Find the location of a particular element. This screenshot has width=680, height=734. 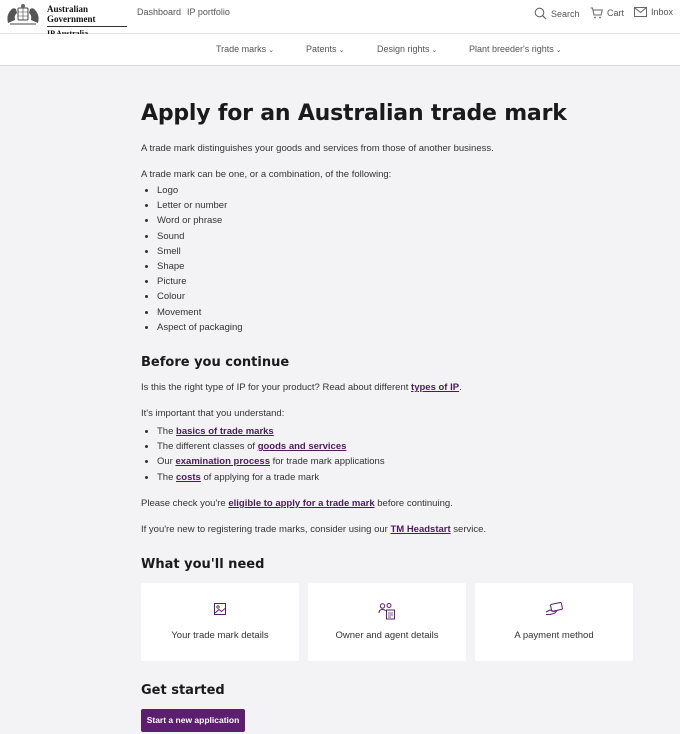

nav-design-rights: Design rights ⌄ is located at coordinates (407, 49).